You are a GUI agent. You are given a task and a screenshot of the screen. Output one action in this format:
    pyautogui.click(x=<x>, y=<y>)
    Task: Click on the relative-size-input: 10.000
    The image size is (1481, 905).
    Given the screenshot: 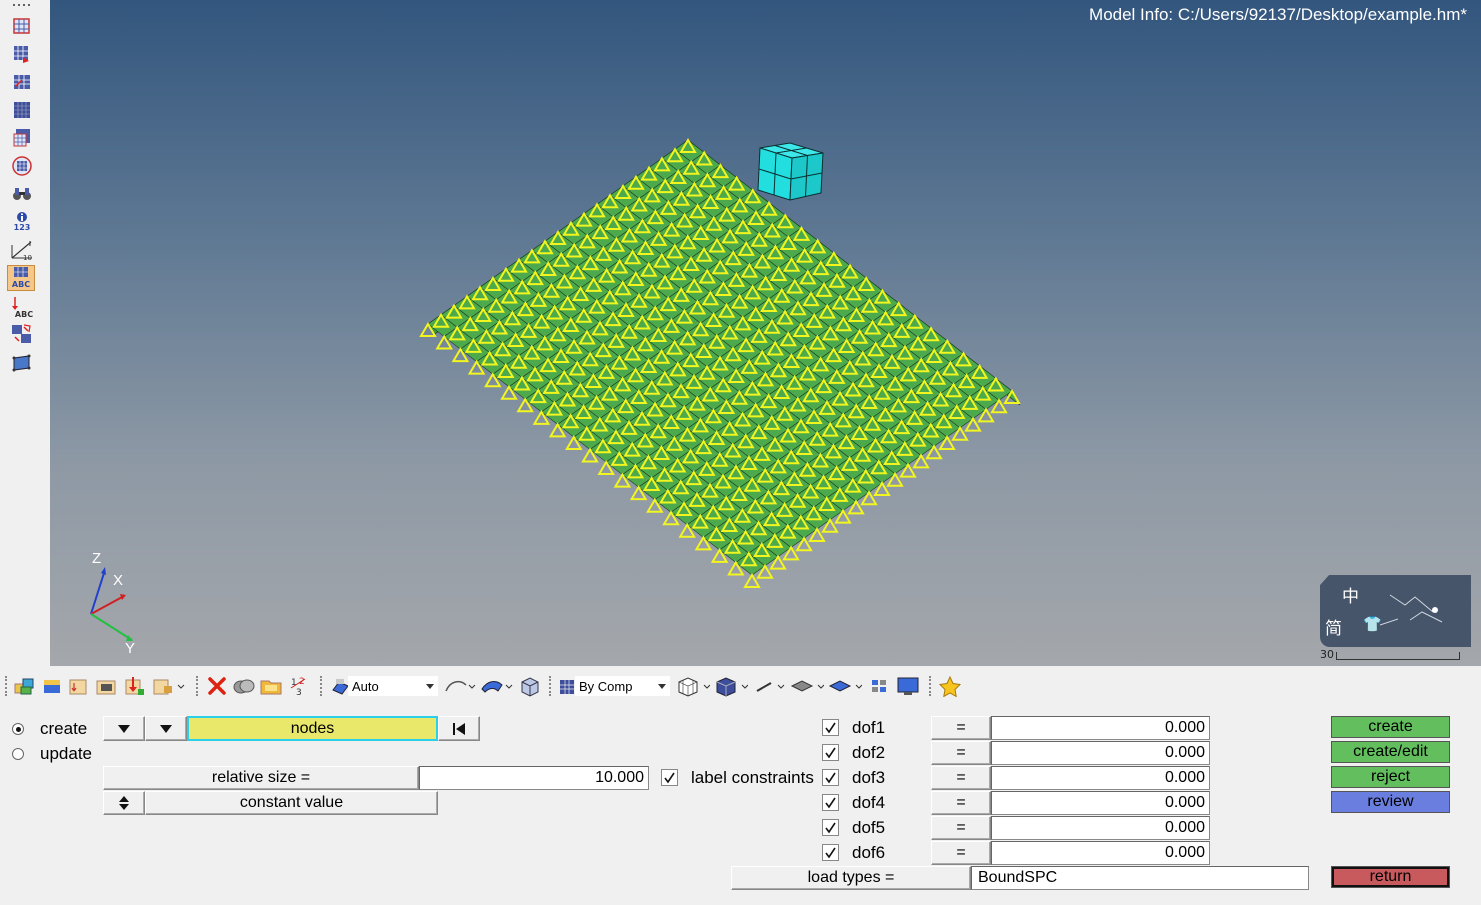 What is the action you would take?
    pyautogui.click(x=534, y=778)
    